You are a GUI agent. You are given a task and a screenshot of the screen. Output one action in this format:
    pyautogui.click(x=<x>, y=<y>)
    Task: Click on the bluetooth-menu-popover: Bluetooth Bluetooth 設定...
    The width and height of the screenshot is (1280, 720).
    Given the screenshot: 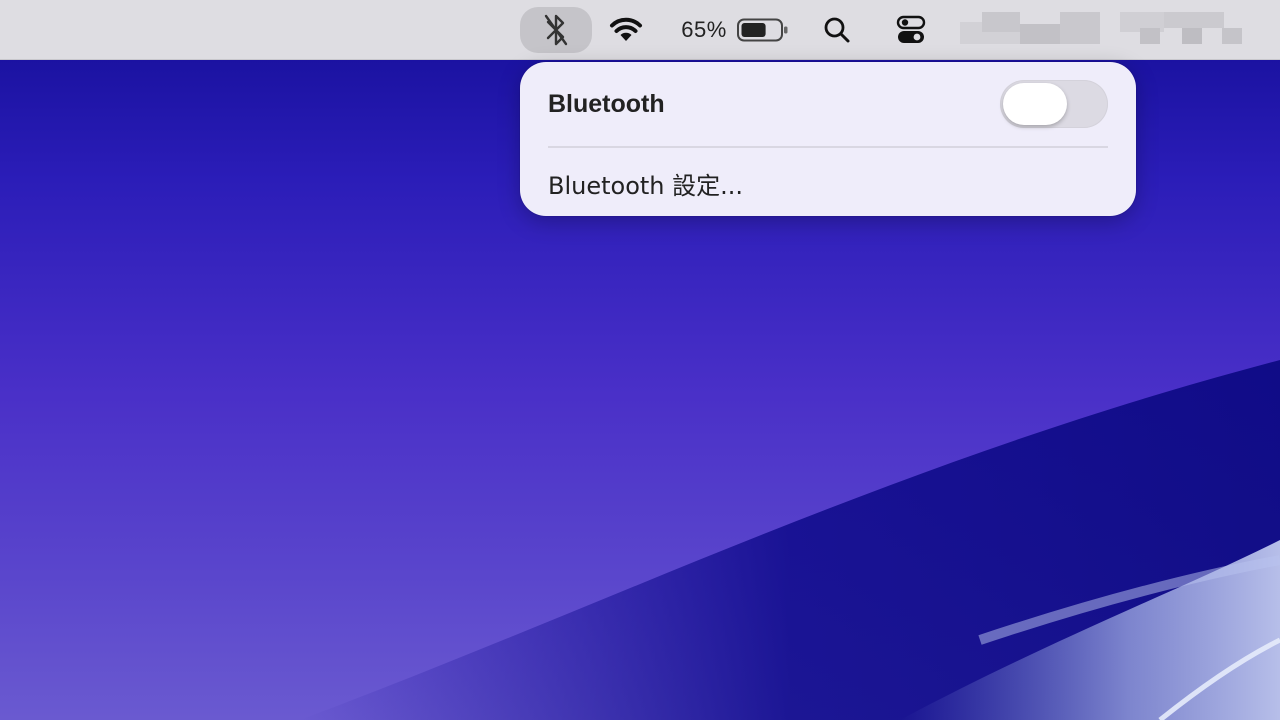 What is the action you would take?
    pyautogui.click(x=828, y=139)
    